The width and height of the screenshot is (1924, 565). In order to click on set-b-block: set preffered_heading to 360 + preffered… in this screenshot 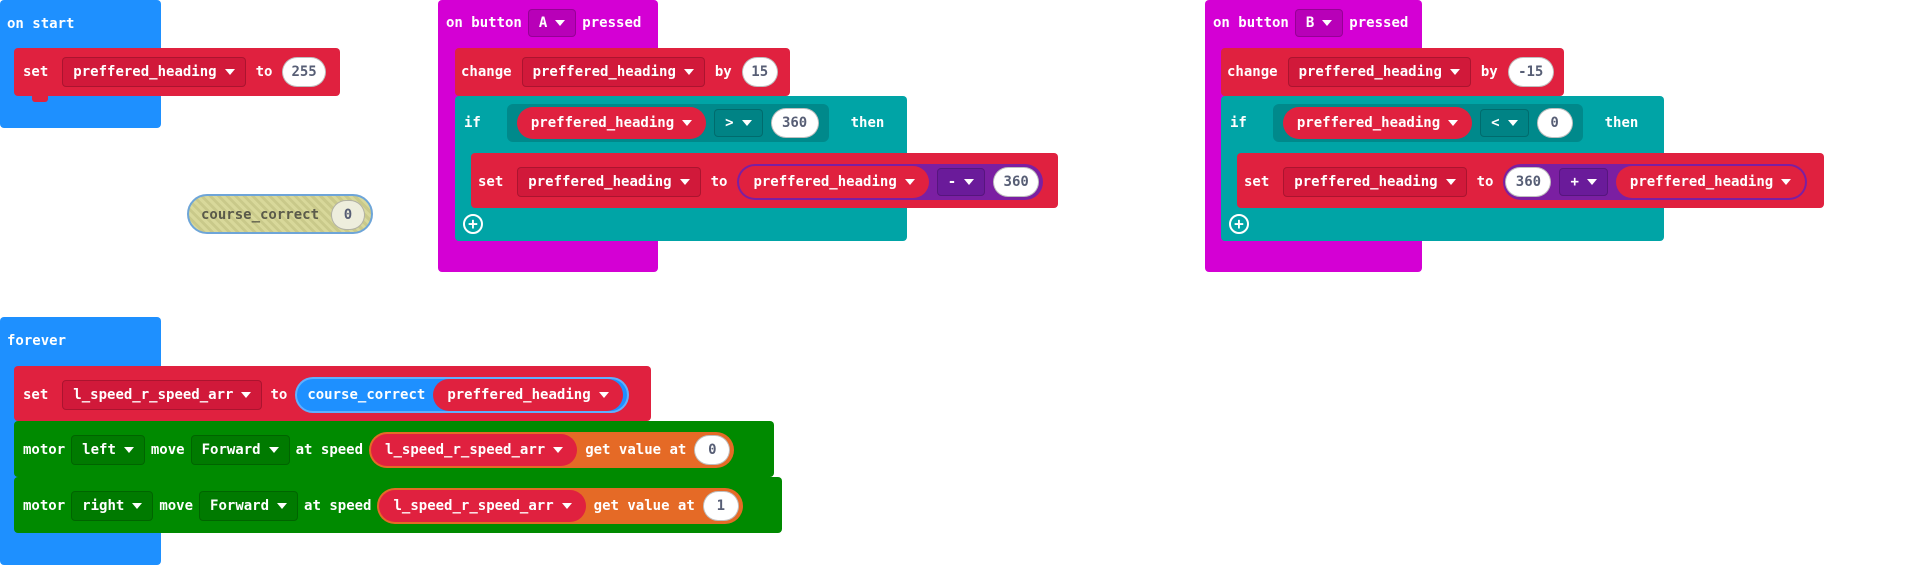, I will do `click(1530, 180)`.